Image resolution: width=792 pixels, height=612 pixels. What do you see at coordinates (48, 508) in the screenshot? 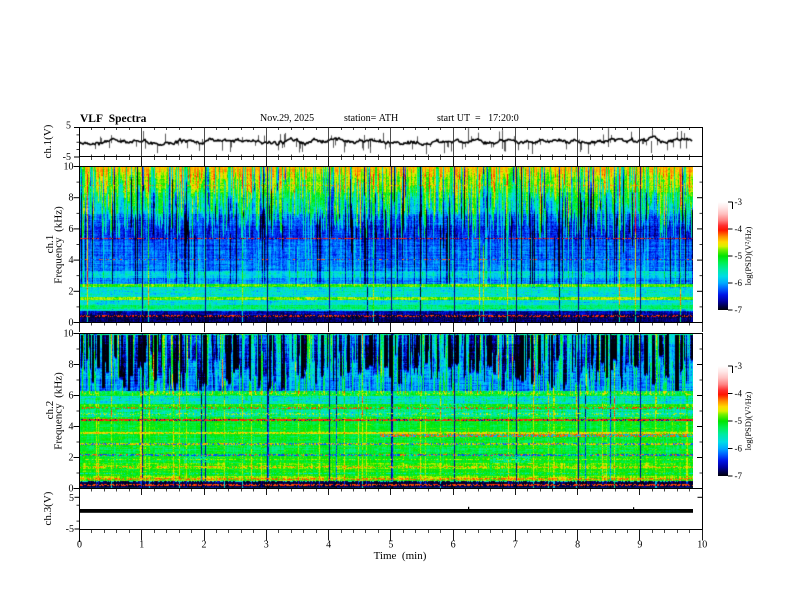
I see `svg-text: ch.3(V)` at bounding box center [48, 508].